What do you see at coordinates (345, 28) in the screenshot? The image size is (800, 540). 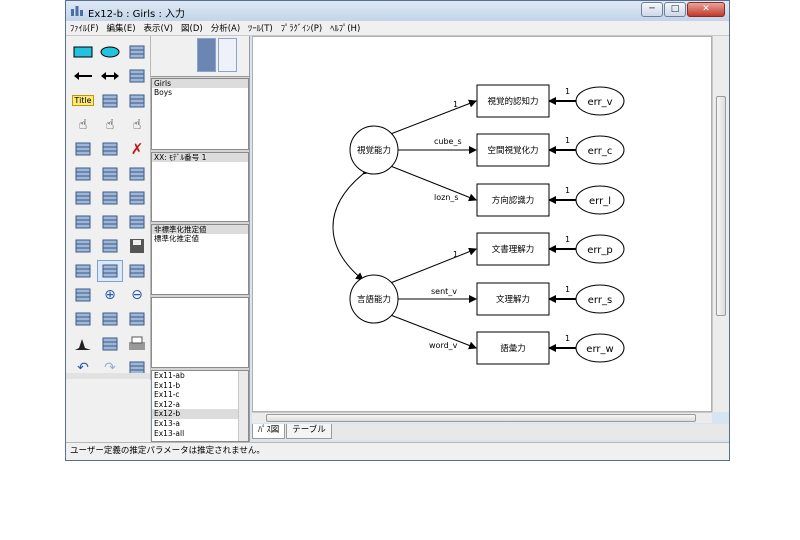 I see `menu-help: ﾍﾙﾌﾟ(H)` at bounding box center [345, 28].